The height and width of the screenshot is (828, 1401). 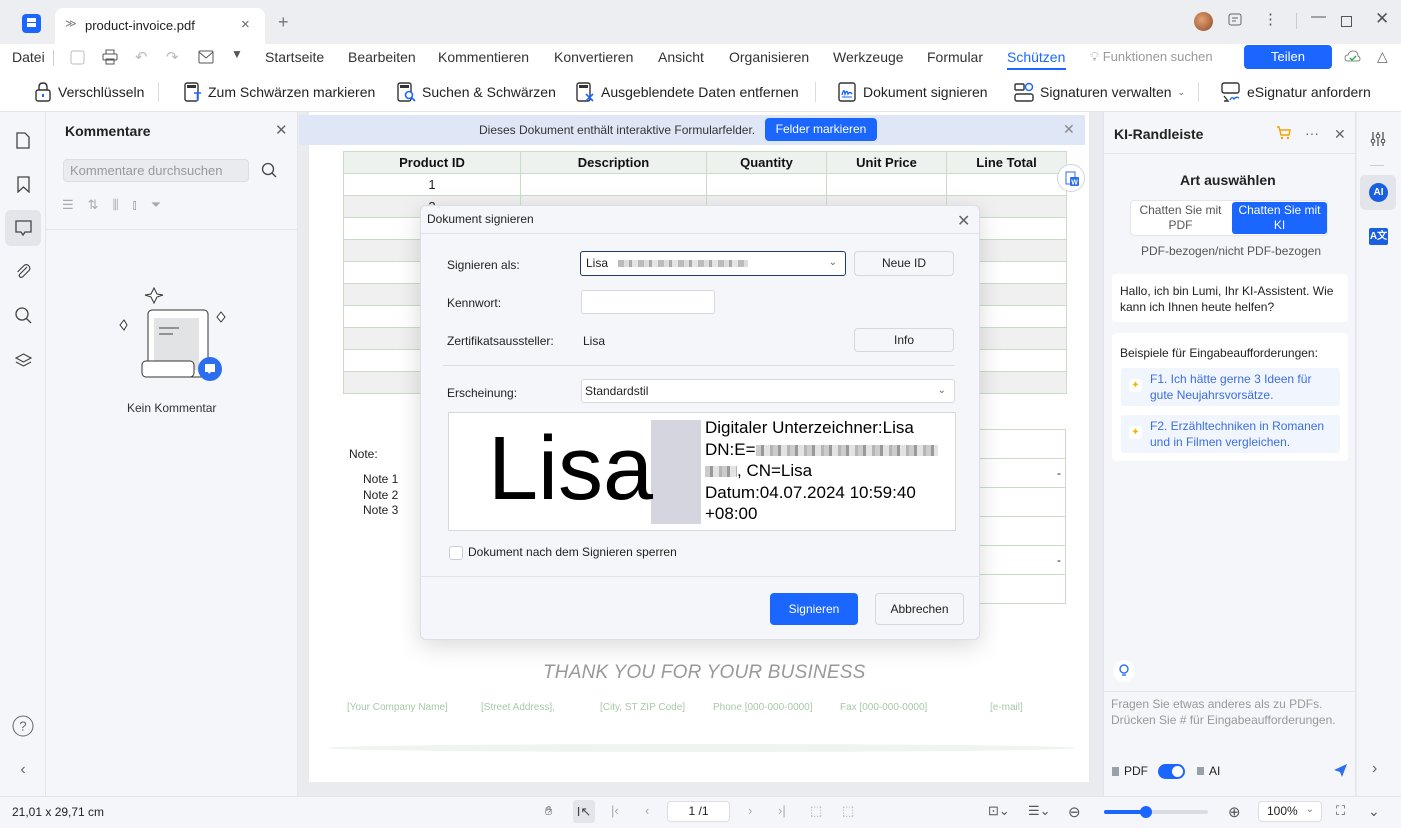 I want to click on first-page-icon: |‹, so click(x=615, y=810).